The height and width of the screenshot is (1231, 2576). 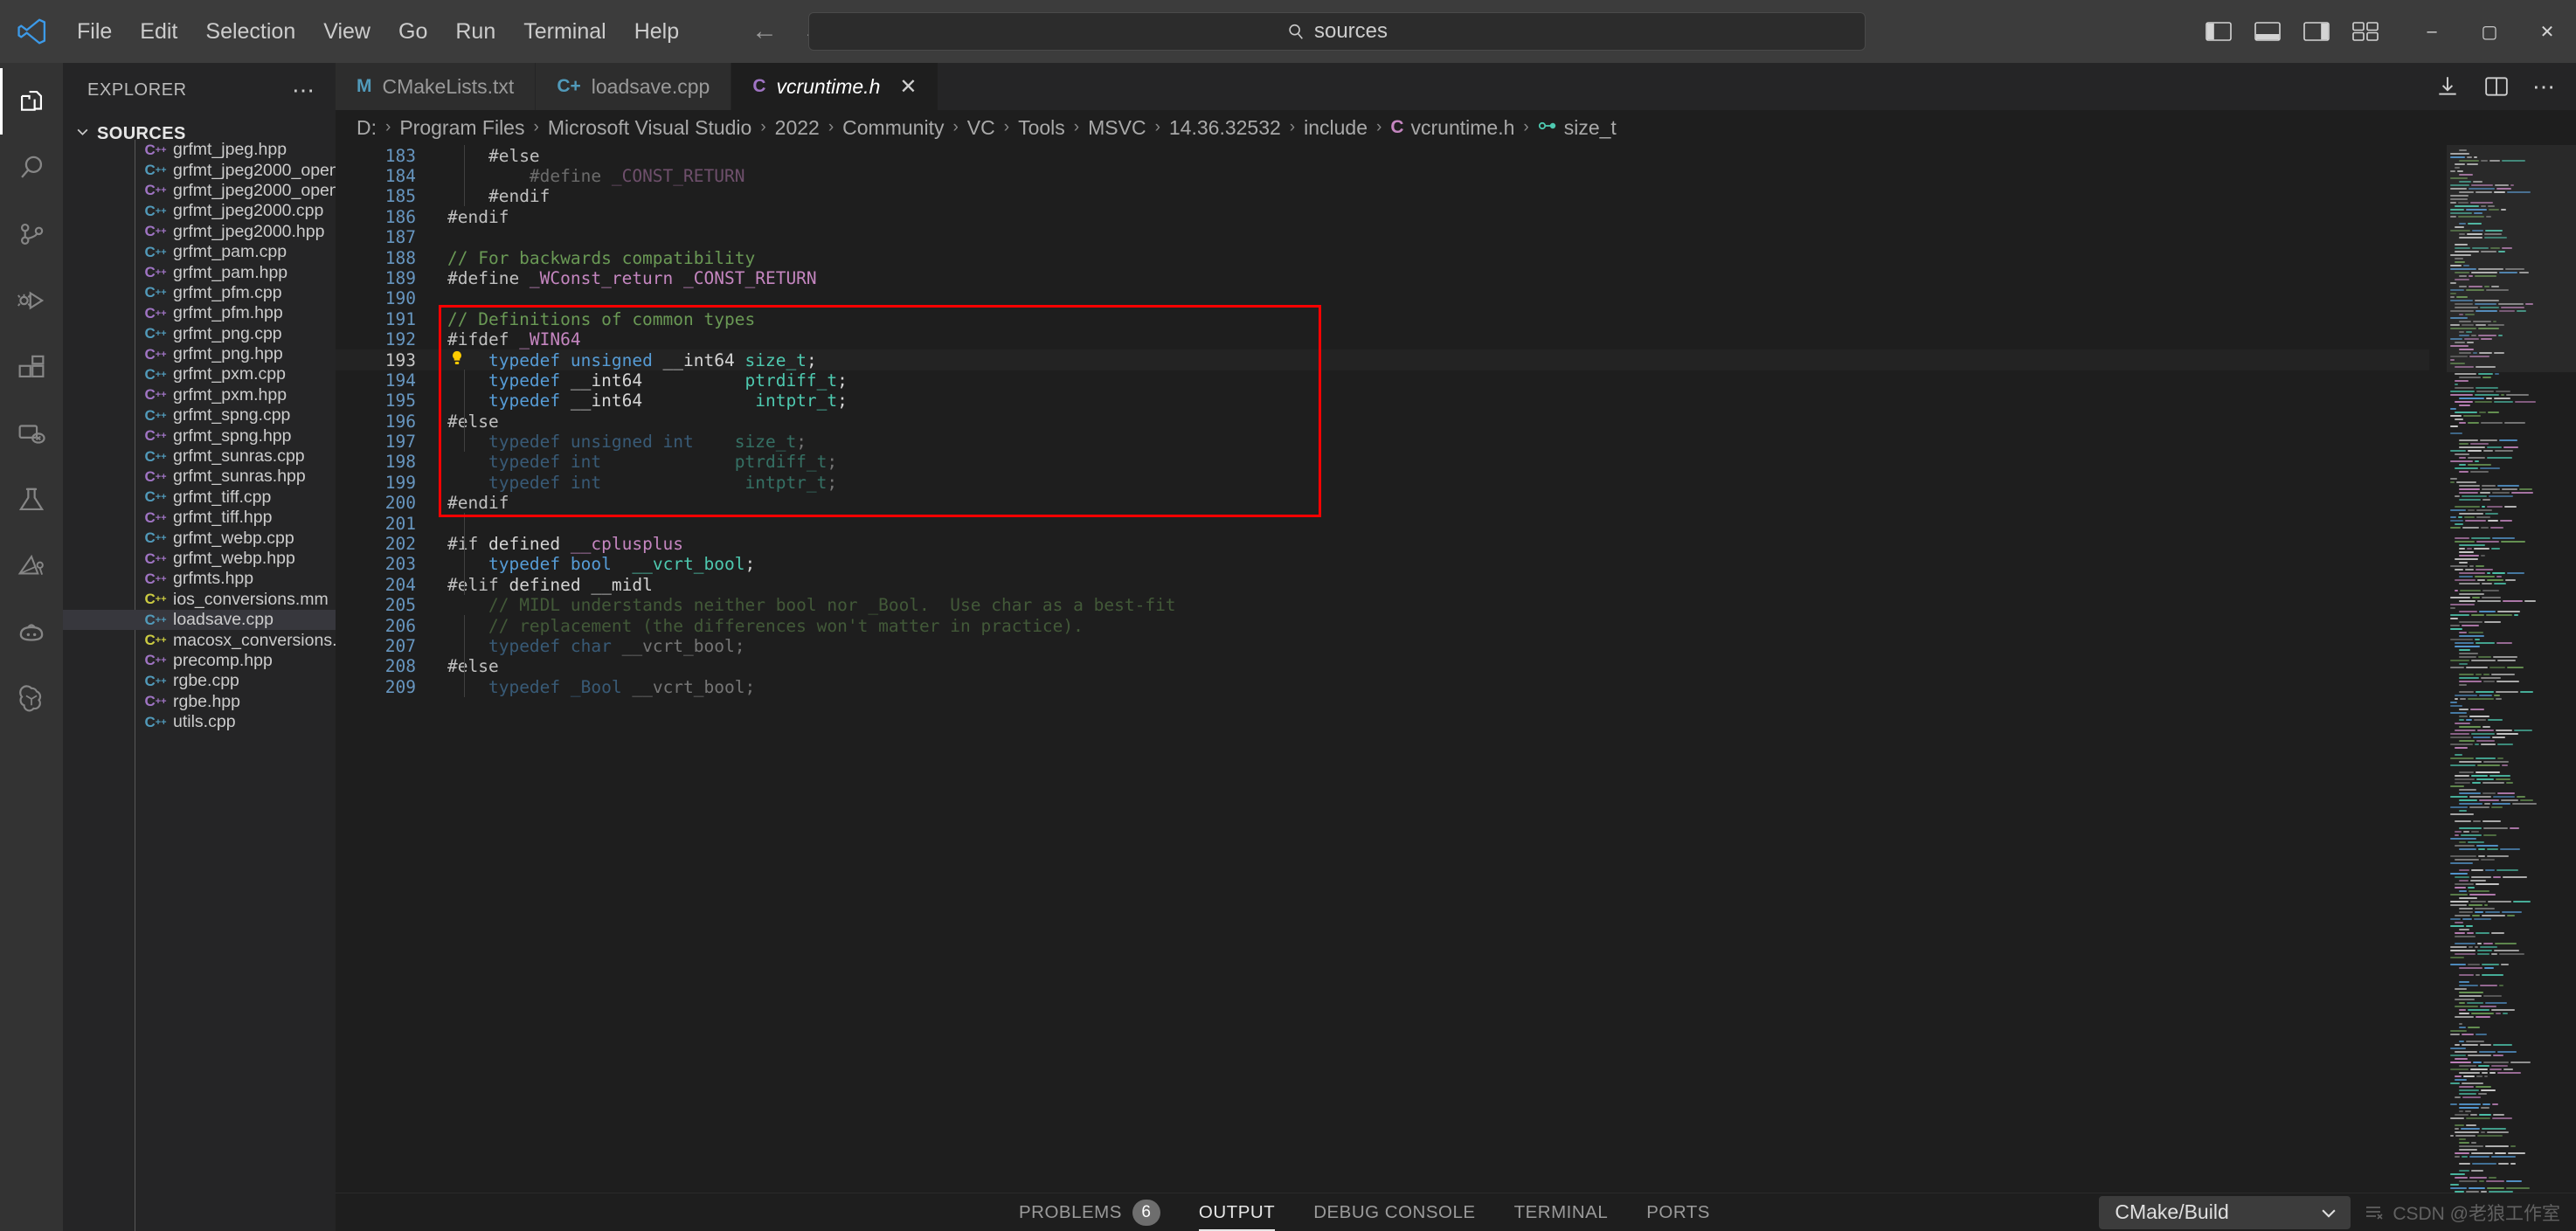 I want to click on breadcrumb-item: 14.36.32532, so click(x=1225, y=128).